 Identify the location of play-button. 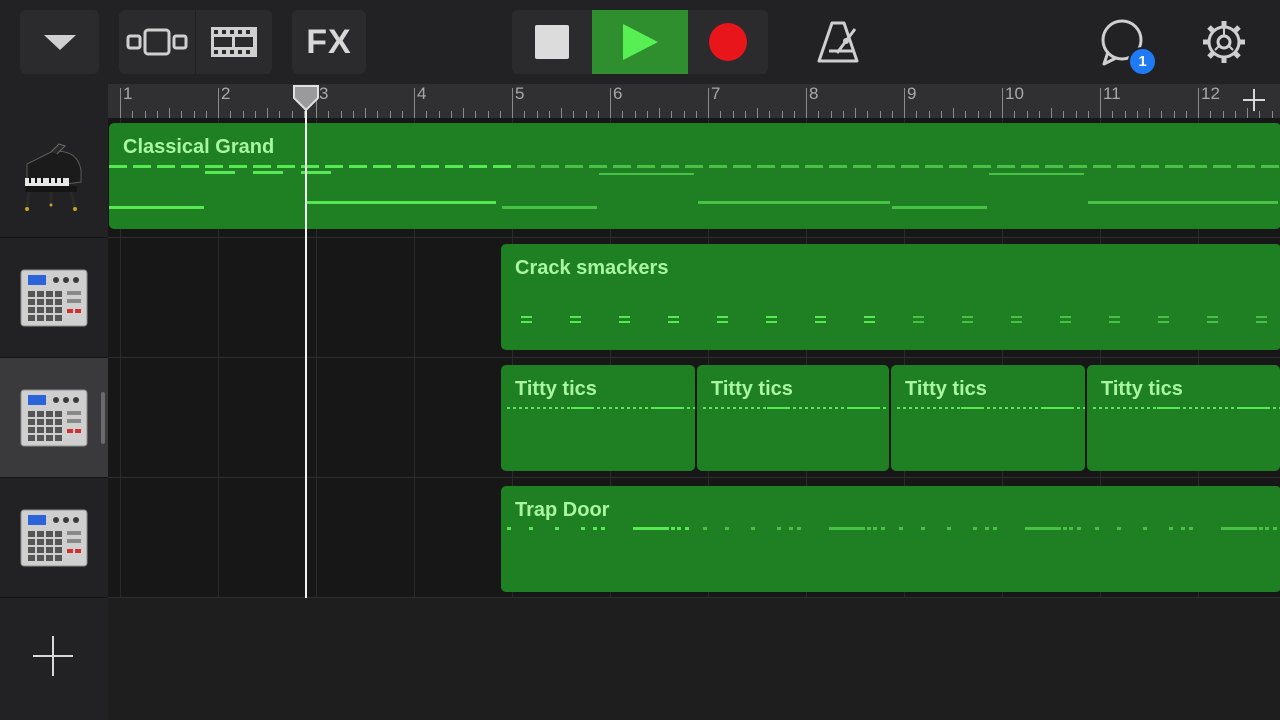
(640, 42).